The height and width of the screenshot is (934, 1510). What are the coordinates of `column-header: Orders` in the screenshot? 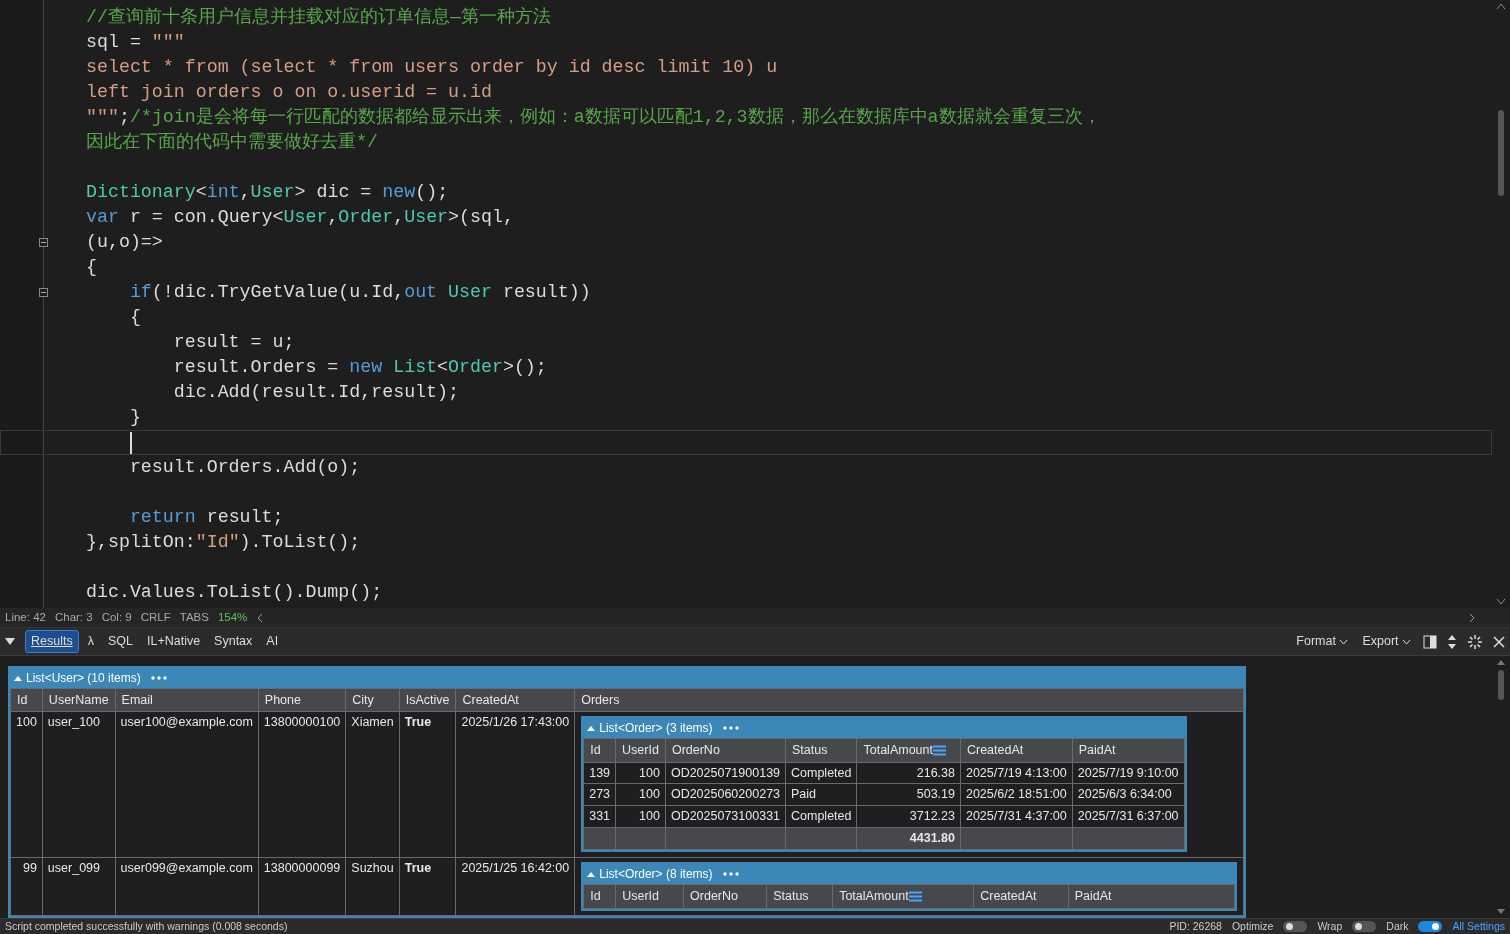 It's located at (909, 700).